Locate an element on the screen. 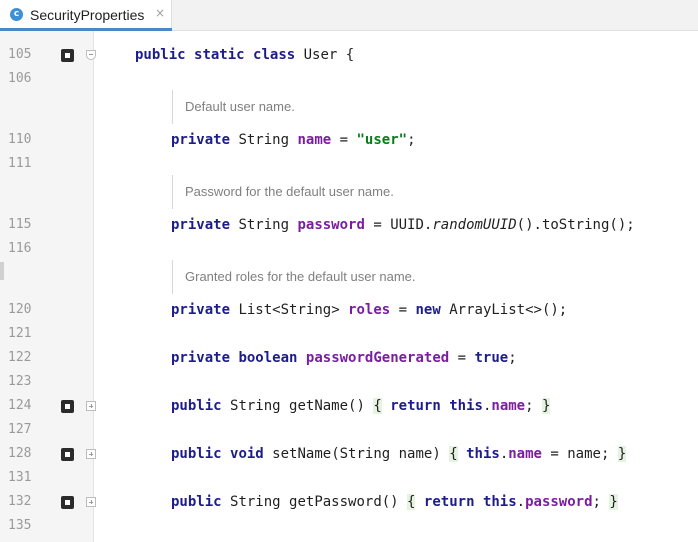 Image resolution: width=698 pixels, height=542 pixels. code-line: public static class User { is located at coordinates (244, 55).